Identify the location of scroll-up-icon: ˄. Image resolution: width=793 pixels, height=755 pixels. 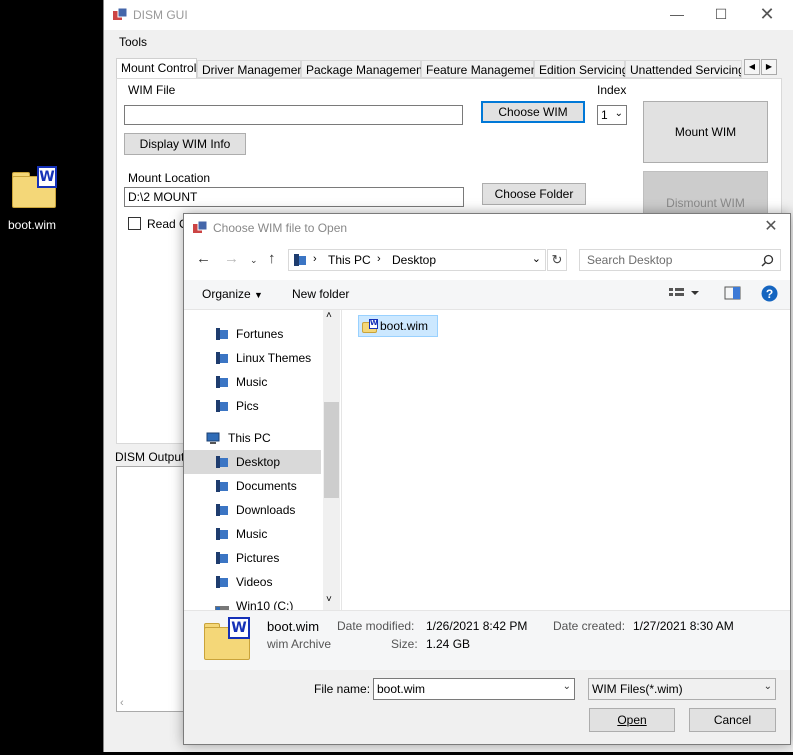
(329, 315).